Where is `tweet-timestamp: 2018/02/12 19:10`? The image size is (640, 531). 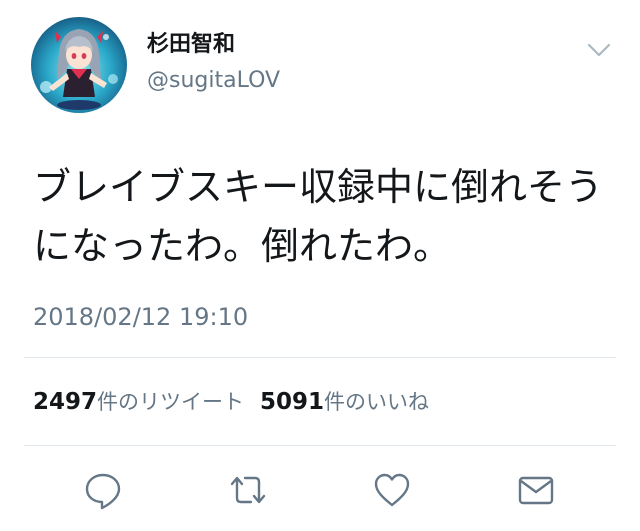 tweet-timestamp: 2018/02/12 19:10 is located at coordinates (140, 317).